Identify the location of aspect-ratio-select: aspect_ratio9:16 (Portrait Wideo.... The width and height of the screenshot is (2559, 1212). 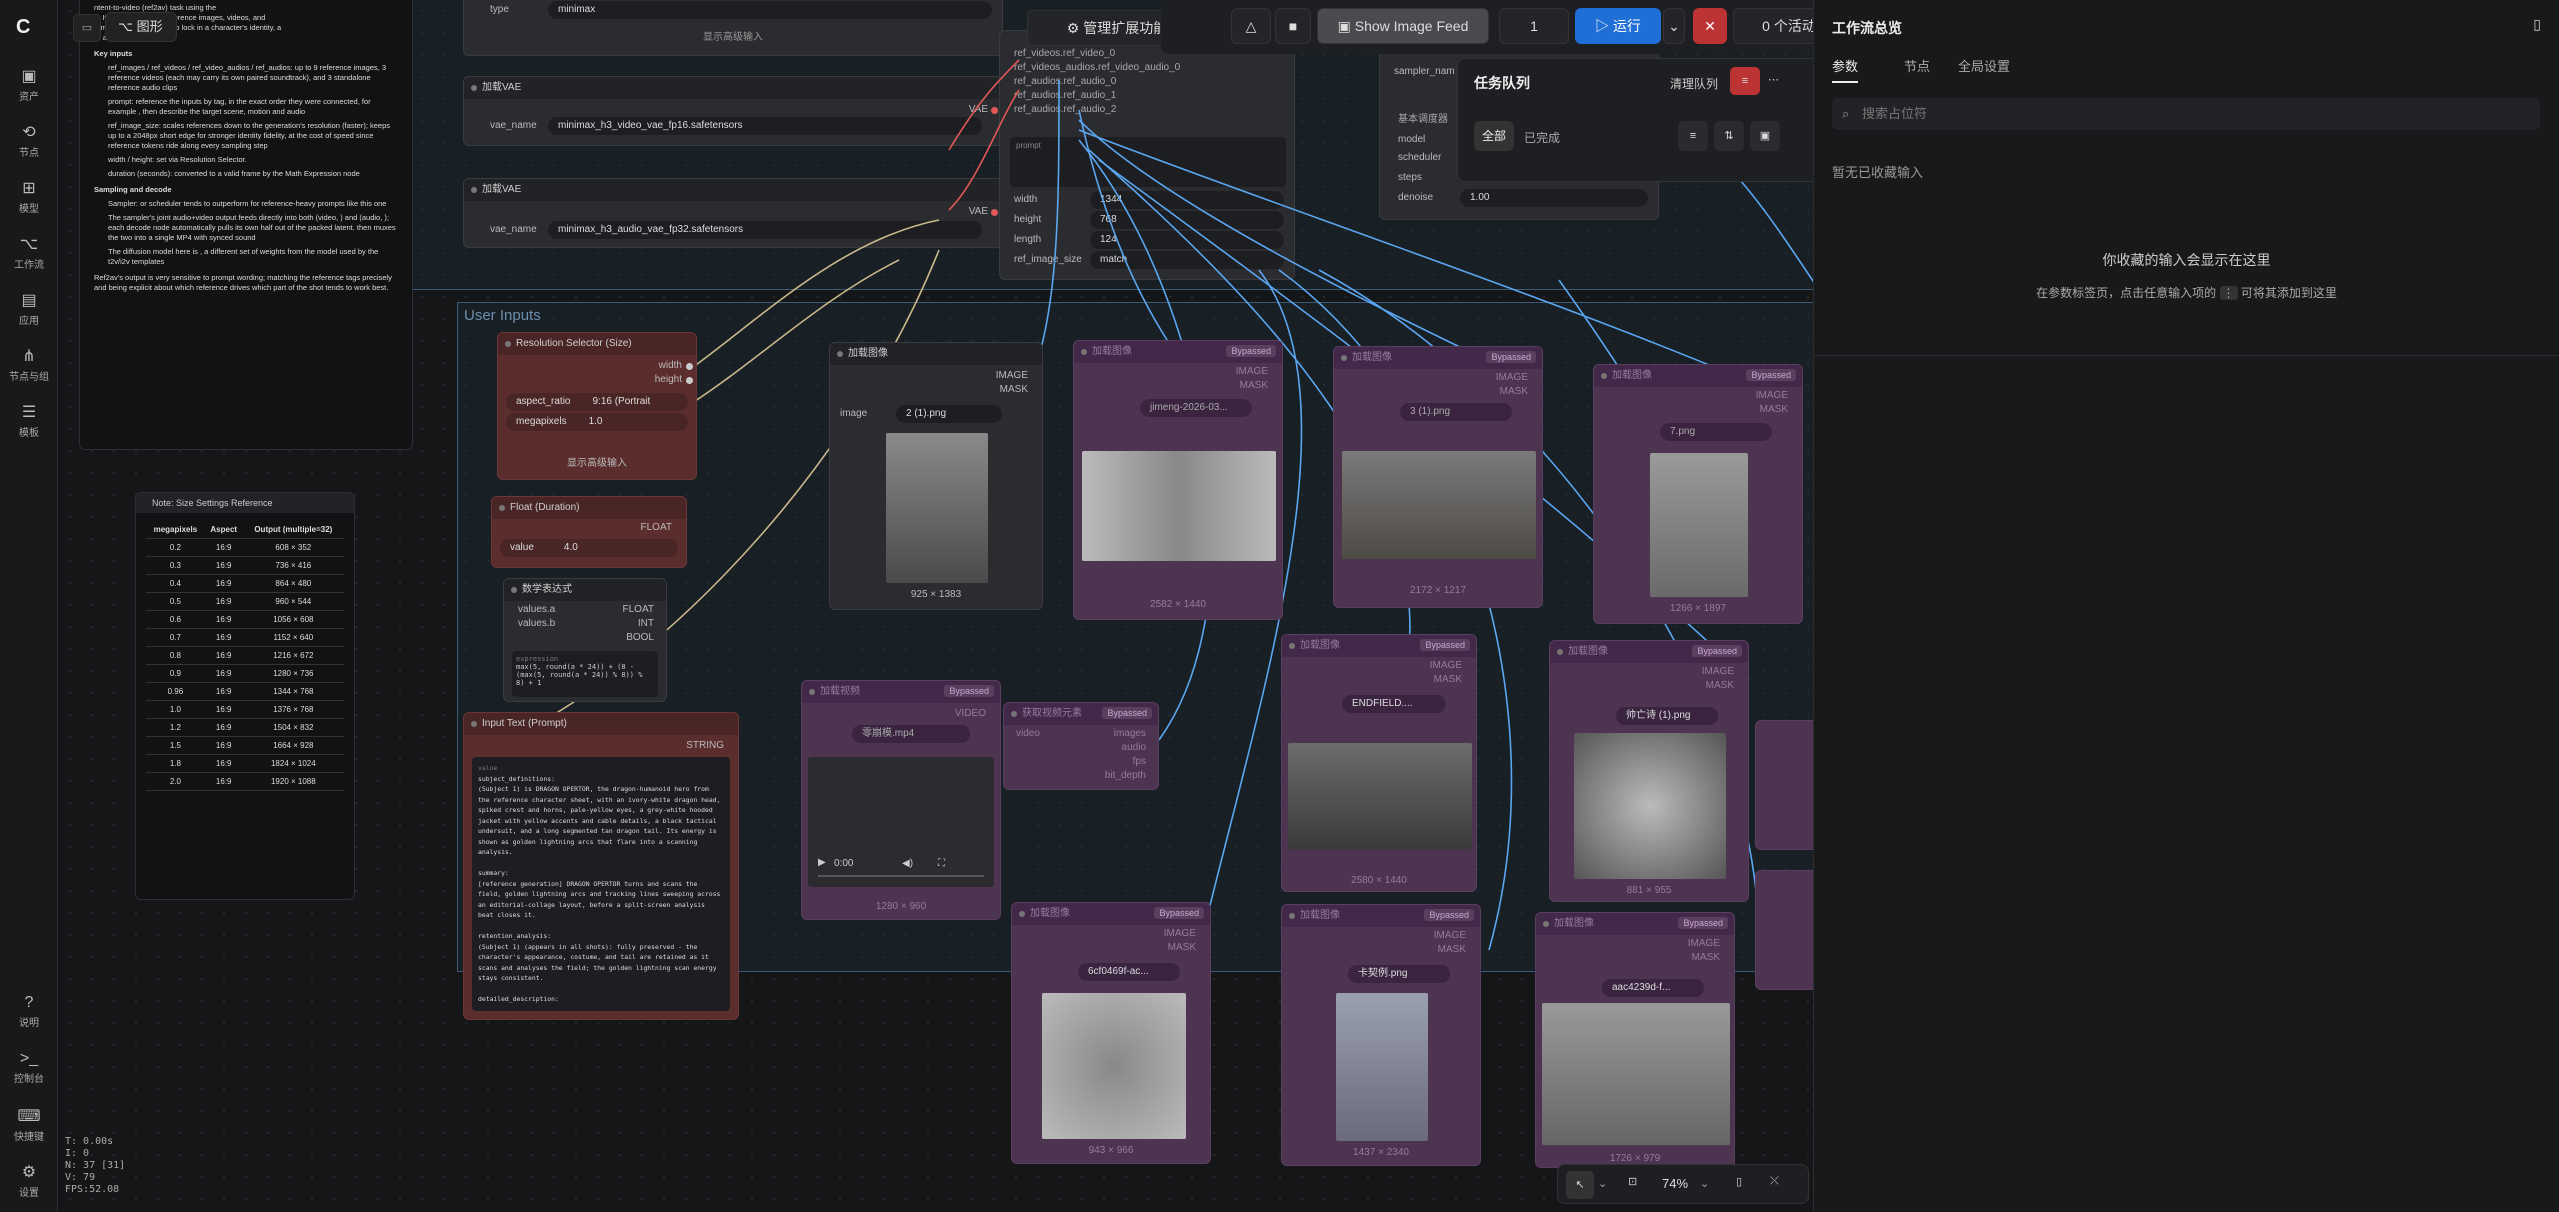
(597, 409).